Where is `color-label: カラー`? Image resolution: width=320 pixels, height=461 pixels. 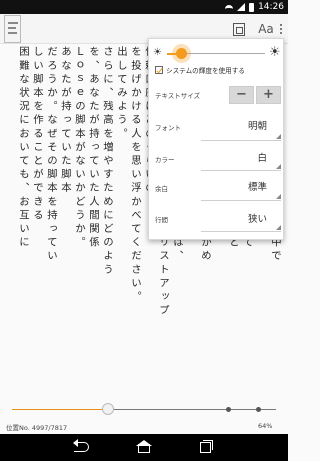 color-label: カラー is located at coordinates (165, 160).